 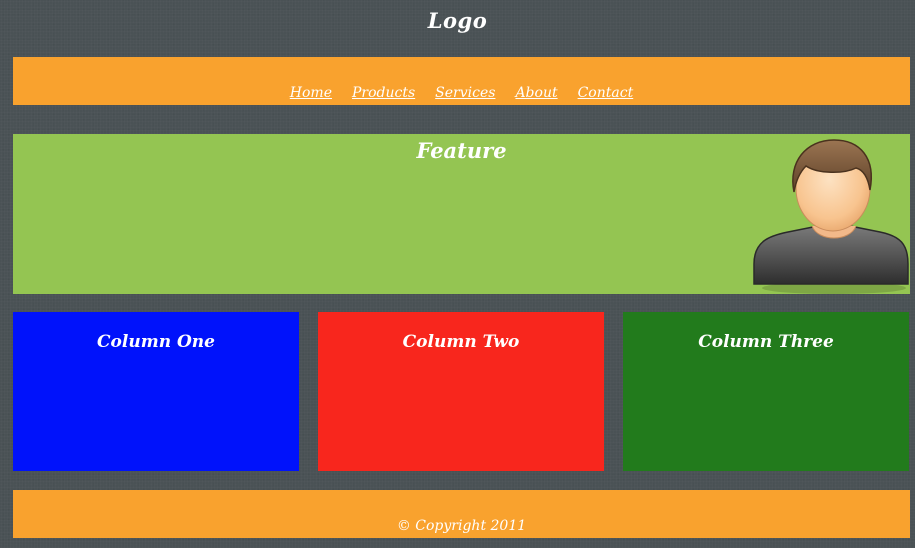 What do you see at coordinates (606, 93) in the screenshot?
I see `nav-link-contact: Contact` at bounding box center [606, 93].